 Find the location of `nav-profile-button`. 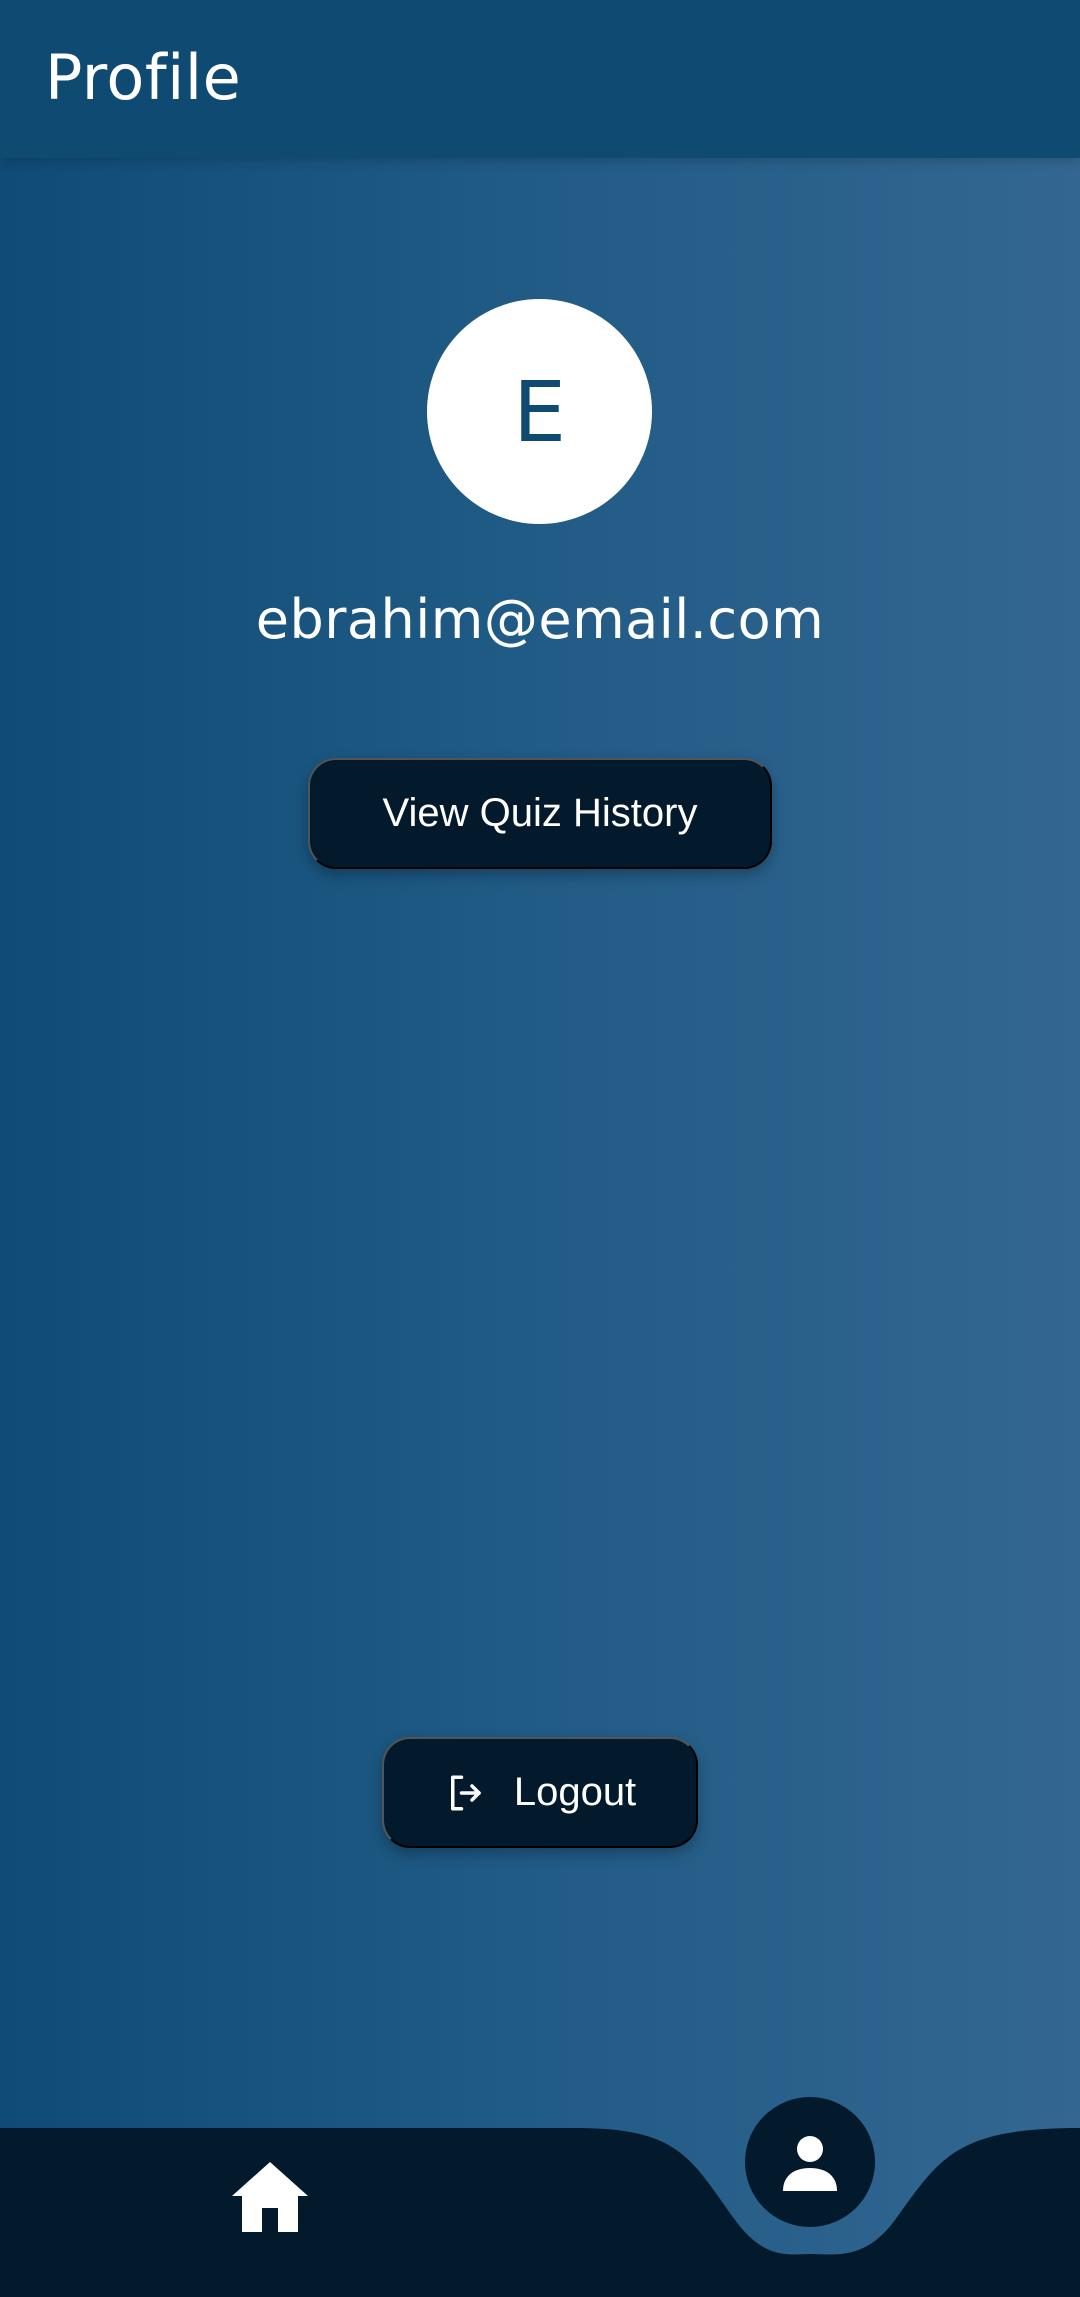

nav-profile-button is located at coordinates (810, 2162).